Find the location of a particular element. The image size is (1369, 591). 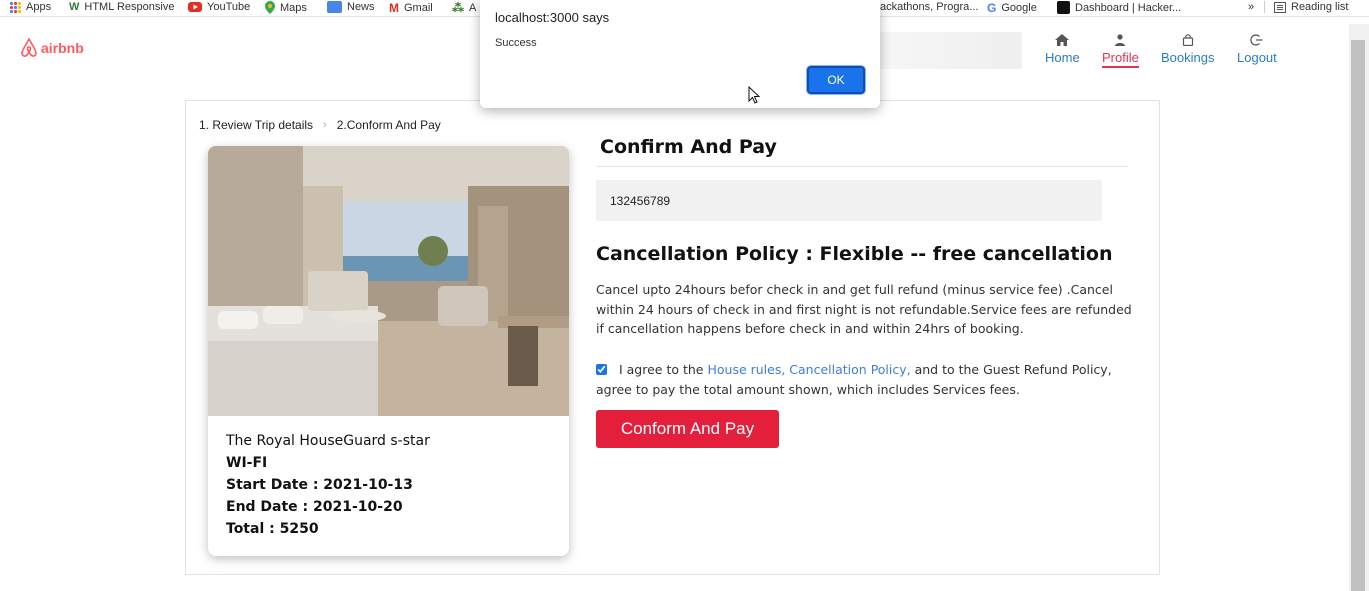

bookmark-label: Google is located at coordinates (1019, 8).